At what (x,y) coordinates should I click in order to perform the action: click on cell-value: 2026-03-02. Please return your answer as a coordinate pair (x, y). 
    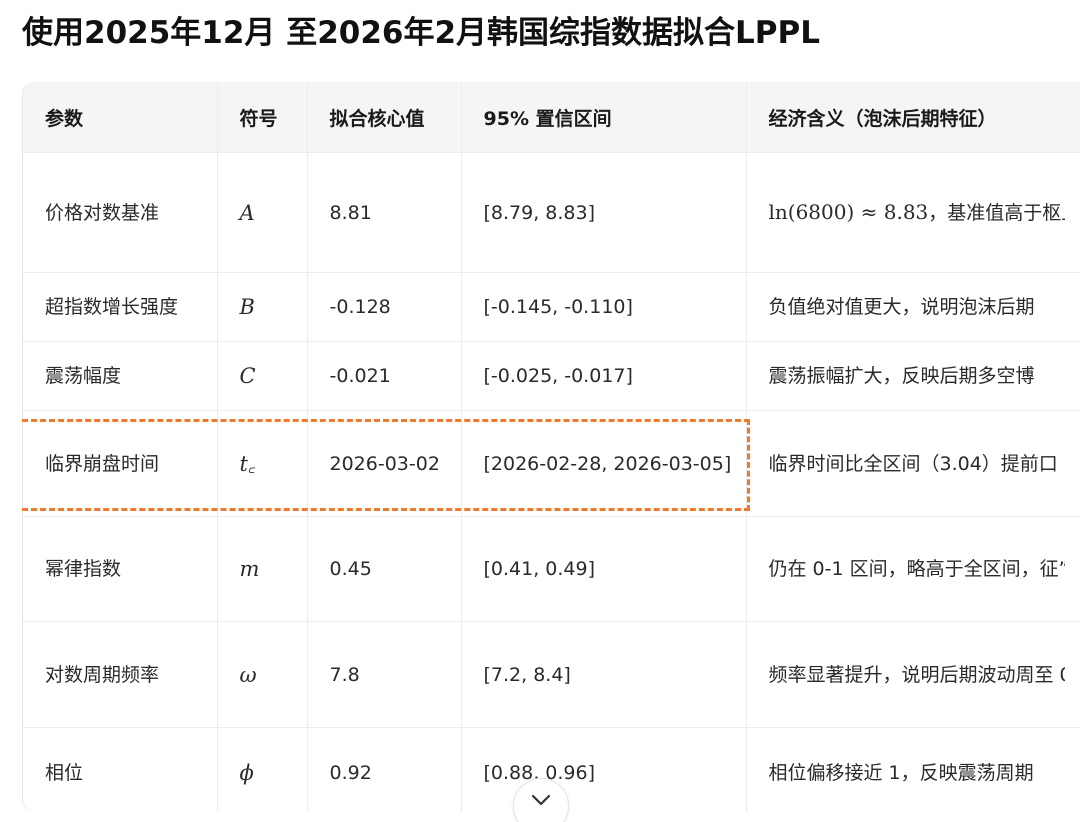
    Looking at the image, I should click on (384, 463).